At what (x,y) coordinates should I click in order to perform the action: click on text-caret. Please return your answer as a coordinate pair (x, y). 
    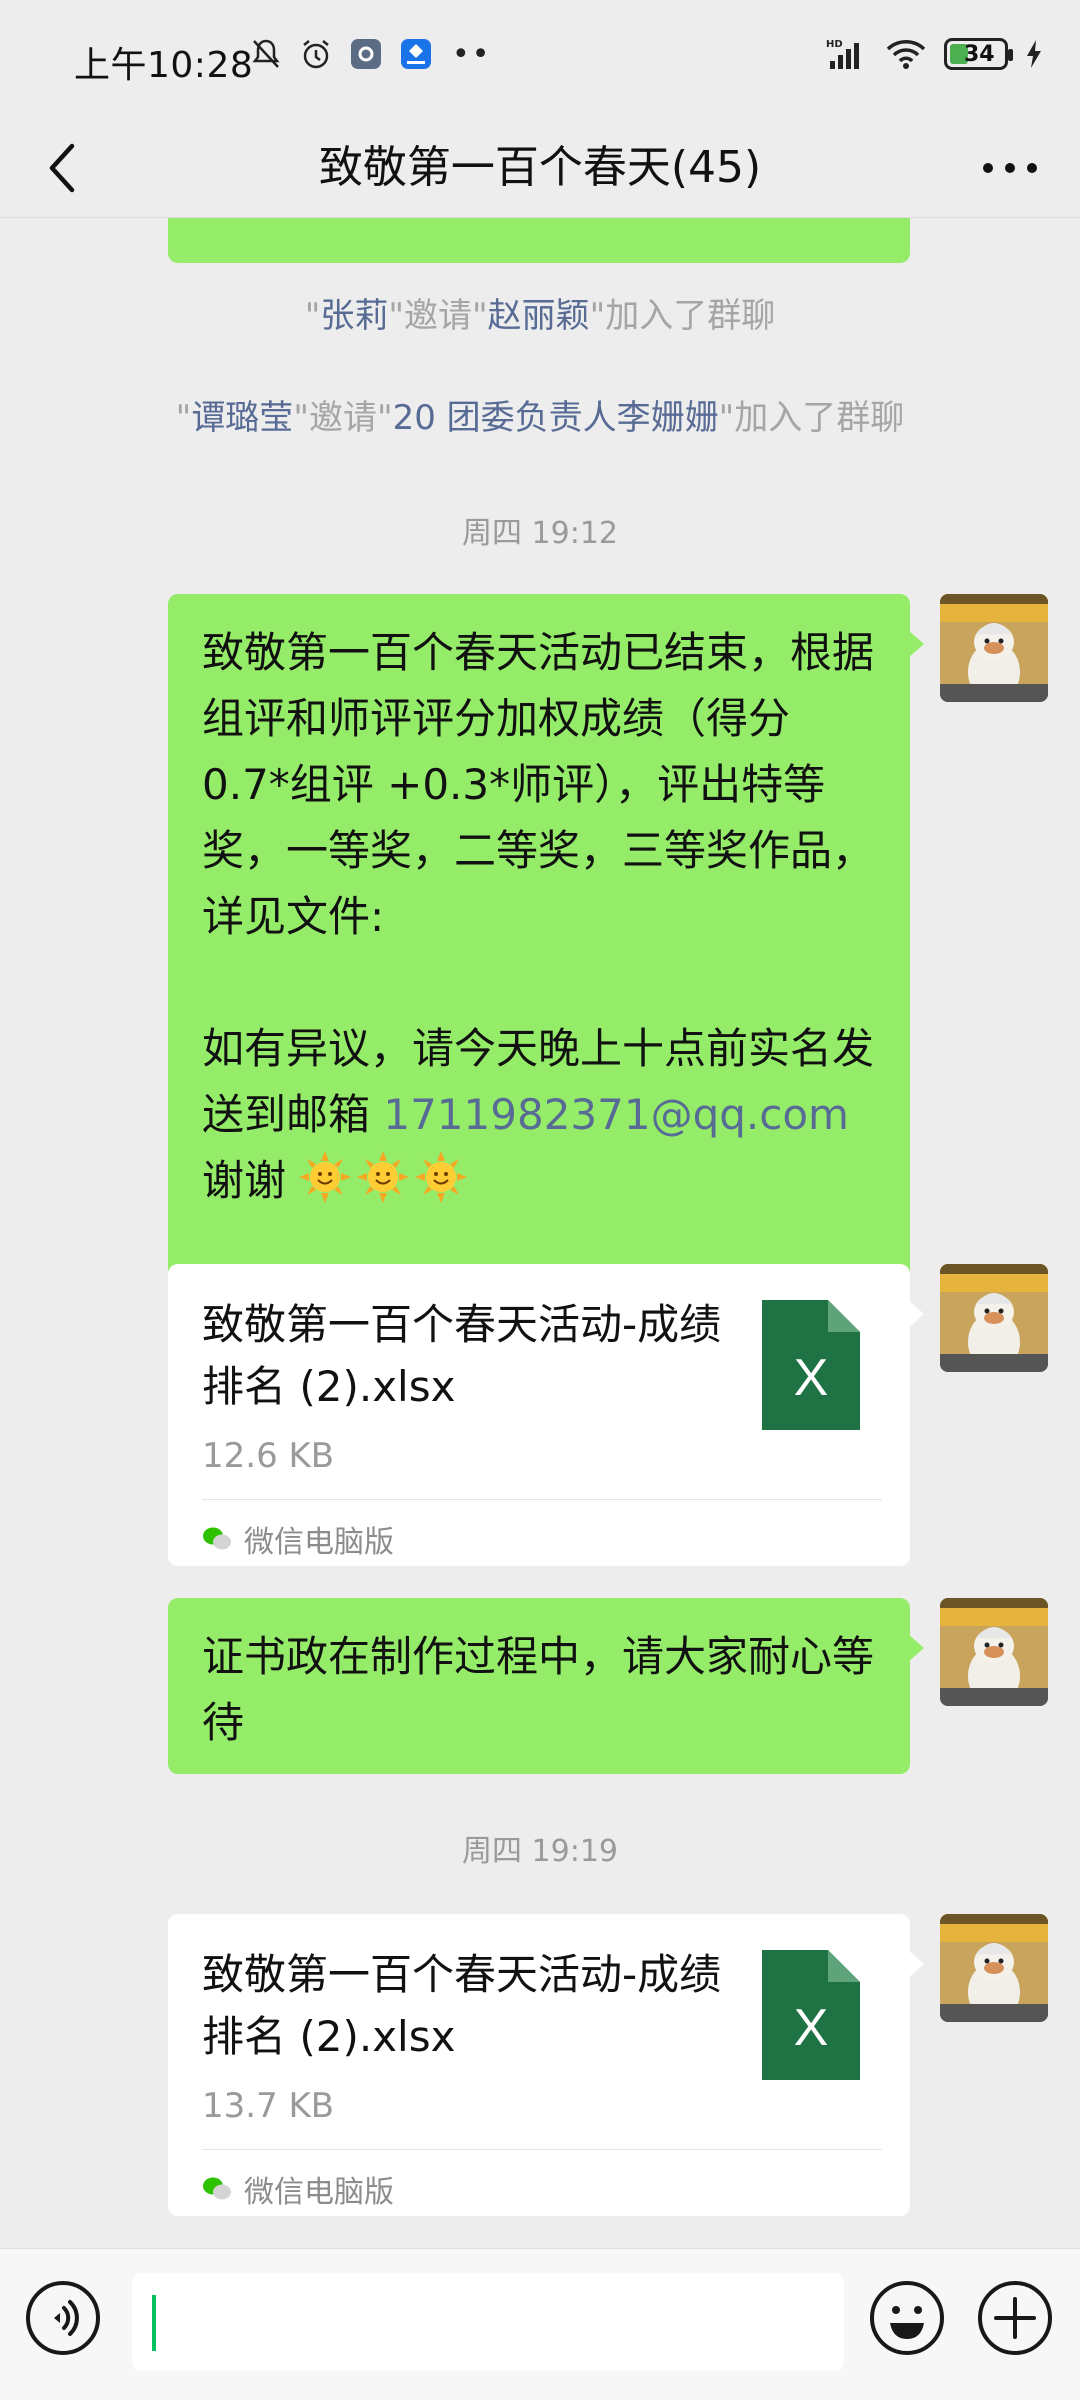
    Looking at the image, I should click on (154, 2323).